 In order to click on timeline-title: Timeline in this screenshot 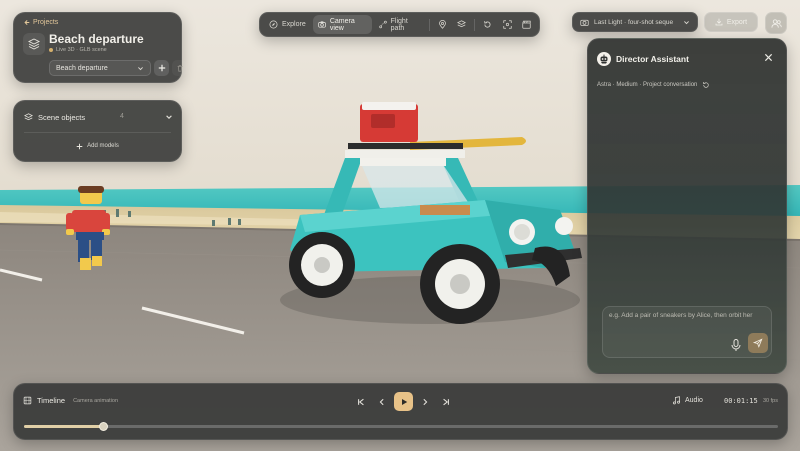, I will do `click(51, 400)`.